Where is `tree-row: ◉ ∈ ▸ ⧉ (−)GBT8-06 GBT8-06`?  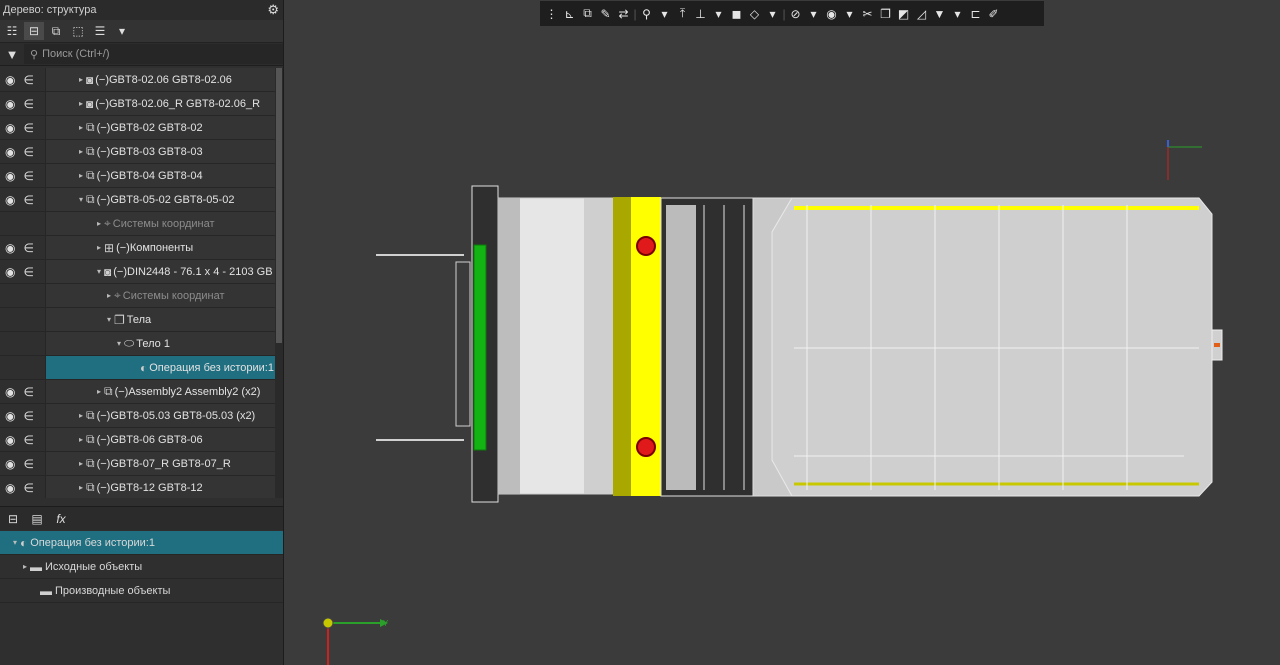 tree-row: ◉ ∈ ▸ ⧉ (−)GBT8-06 GBT8-06 is located at coordinates (137, 440).